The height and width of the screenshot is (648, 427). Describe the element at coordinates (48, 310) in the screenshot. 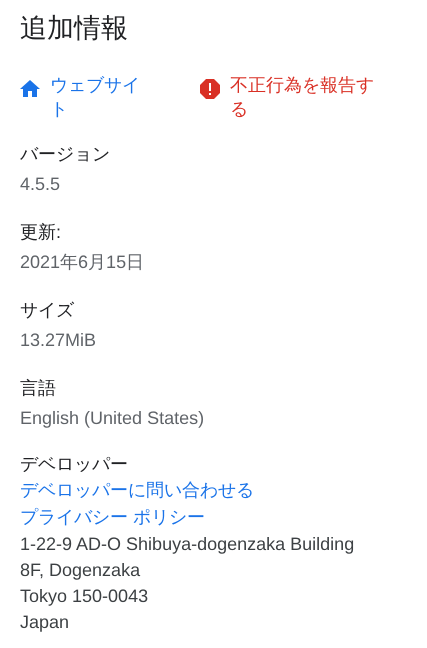

I see `field-label: サイズ` at that location.